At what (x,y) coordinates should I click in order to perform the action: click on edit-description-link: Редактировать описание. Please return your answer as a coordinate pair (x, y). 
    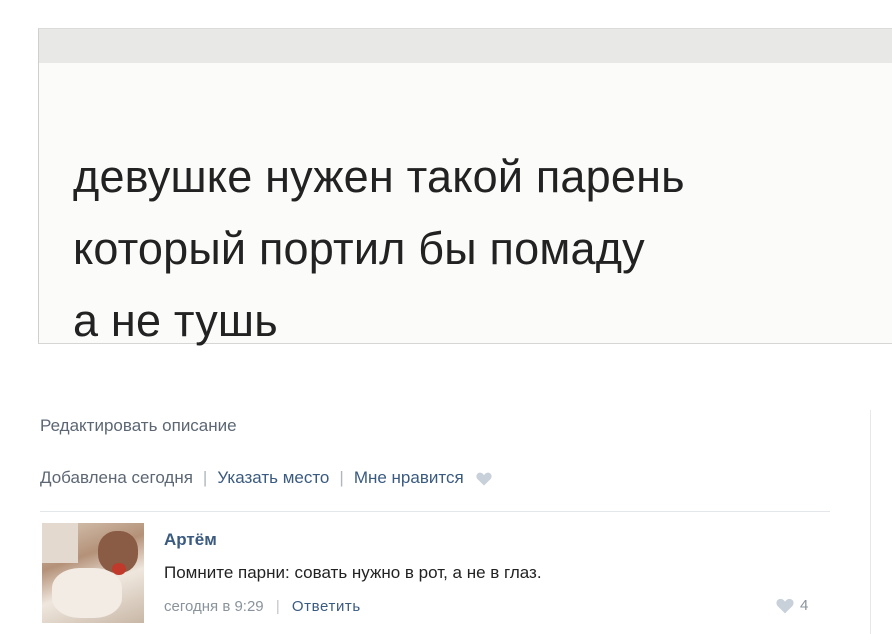
    Looking at the image, I should click on (138, 426).